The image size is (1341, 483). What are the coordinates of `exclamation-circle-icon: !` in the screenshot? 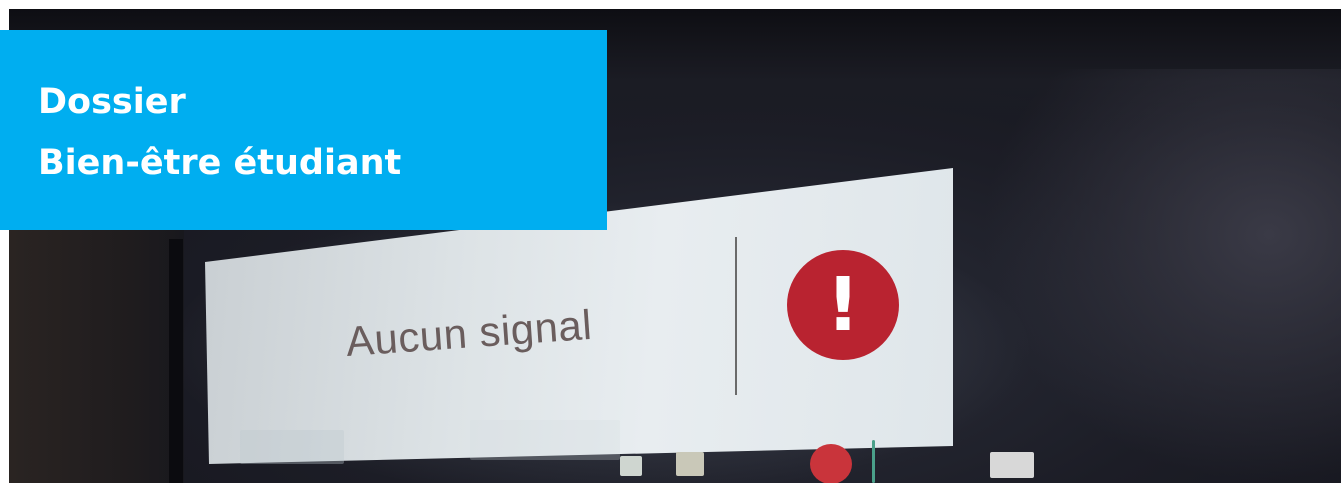 It's located at (843, 305).